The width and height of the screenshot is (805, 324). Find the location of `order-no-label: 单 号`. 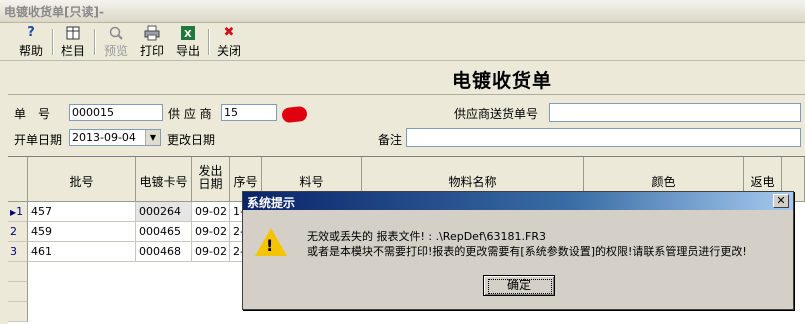

order-no-label: 单 号 is located at coordinates (32, 114).